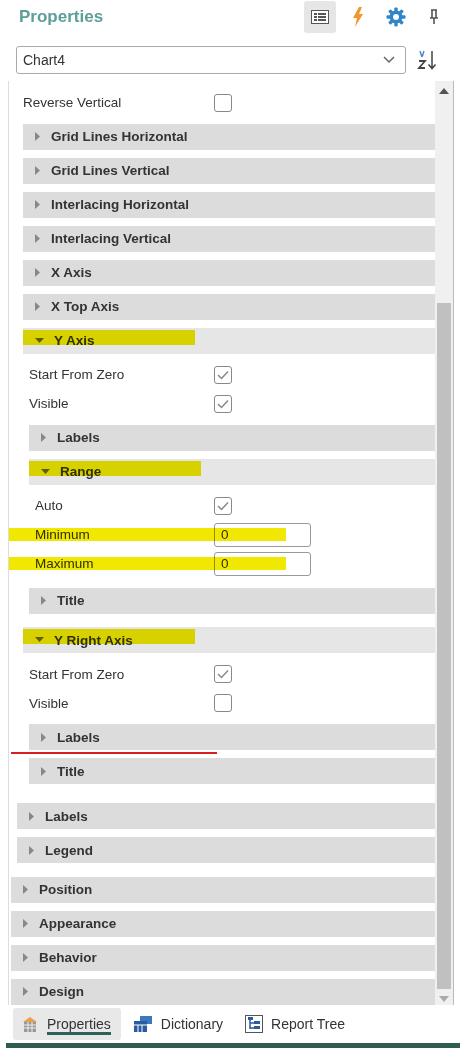  Describe the element at coordinates (229, 204) in the screenshot. I see `group-header: Interlacing Horizontal` at that location.